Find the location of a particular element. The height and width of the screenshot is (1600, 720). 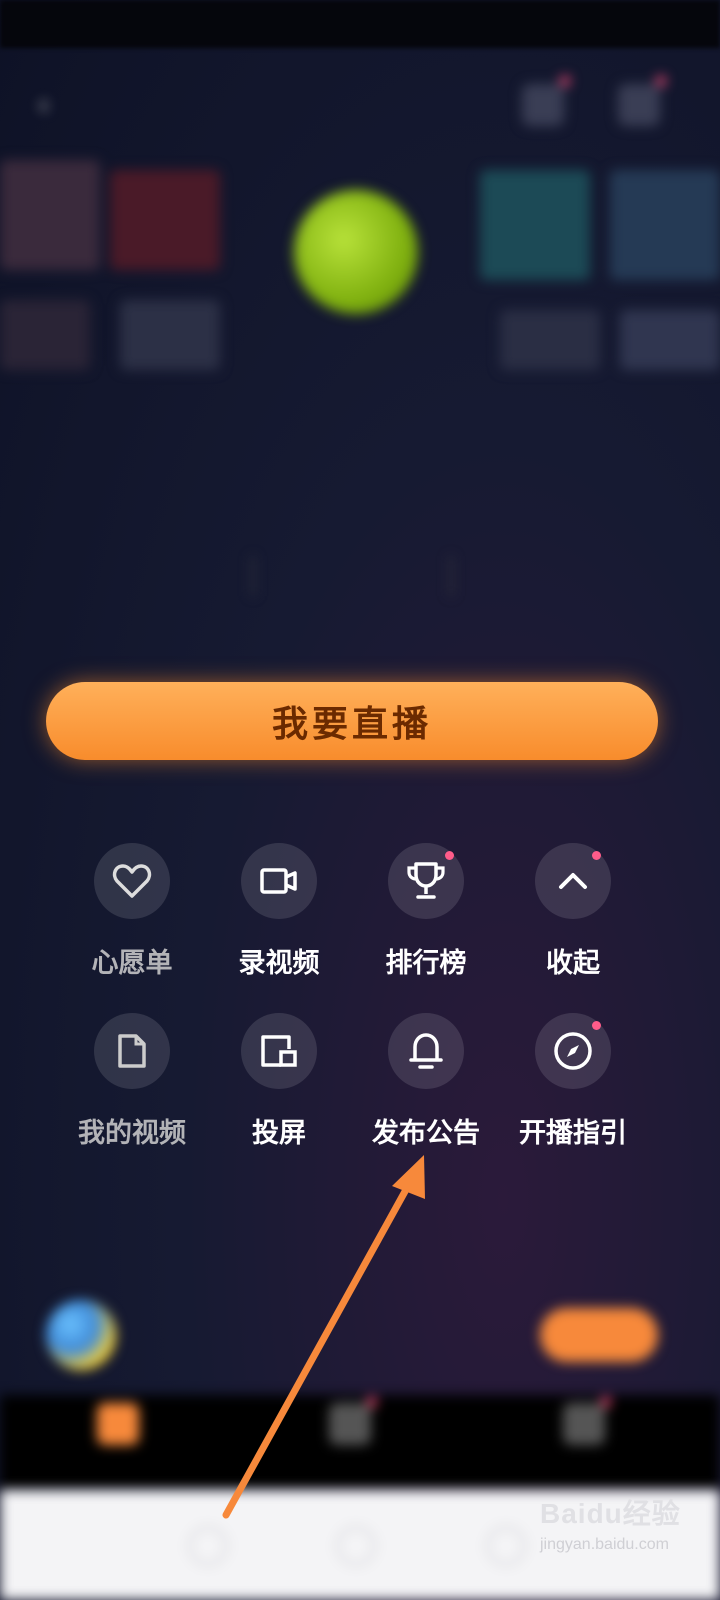

chevron-up-icon is located at coordinates (573, 881).